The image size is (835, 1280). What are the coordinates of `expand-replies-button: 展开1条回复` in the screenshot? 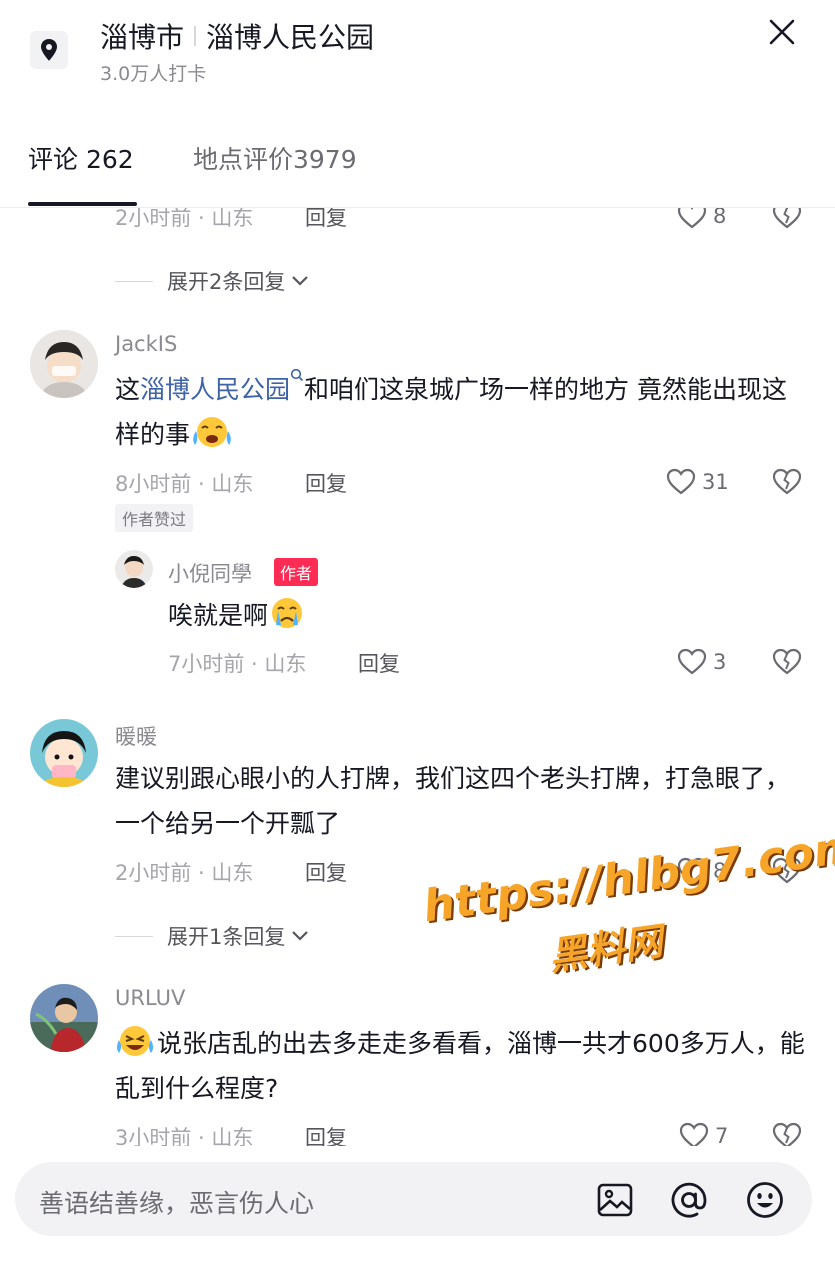 It's located at (212, 936).